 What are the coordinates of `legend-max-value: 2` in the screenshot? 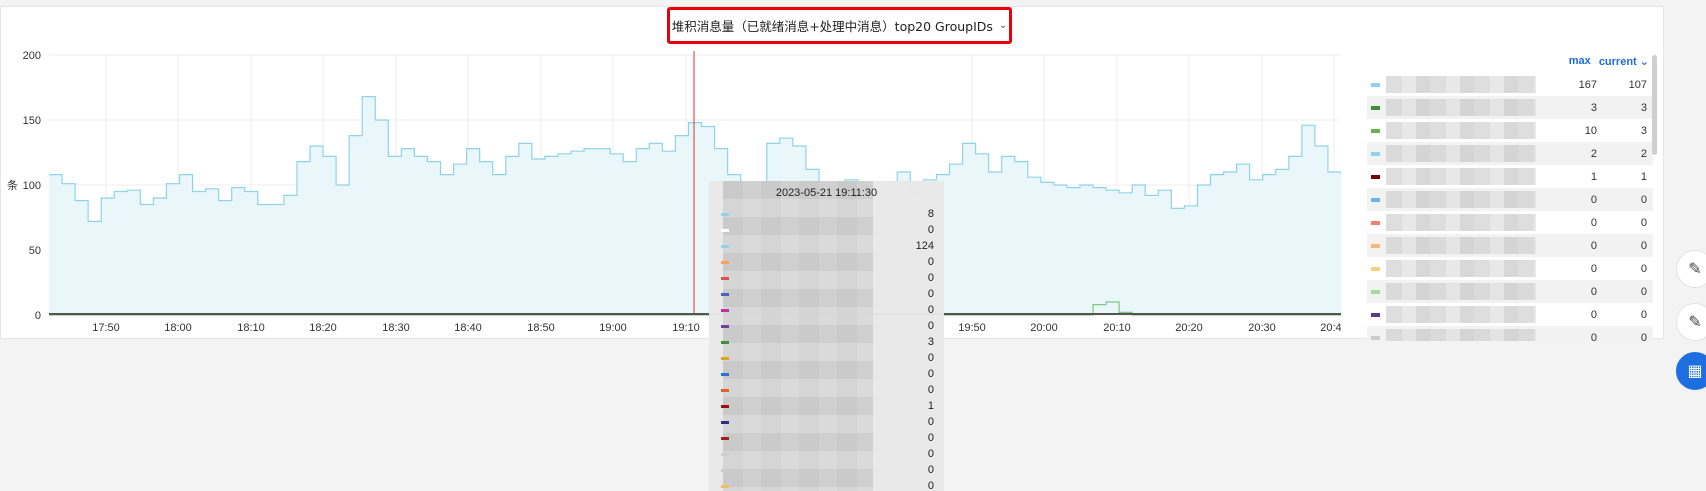 It's located at (1593, 153).